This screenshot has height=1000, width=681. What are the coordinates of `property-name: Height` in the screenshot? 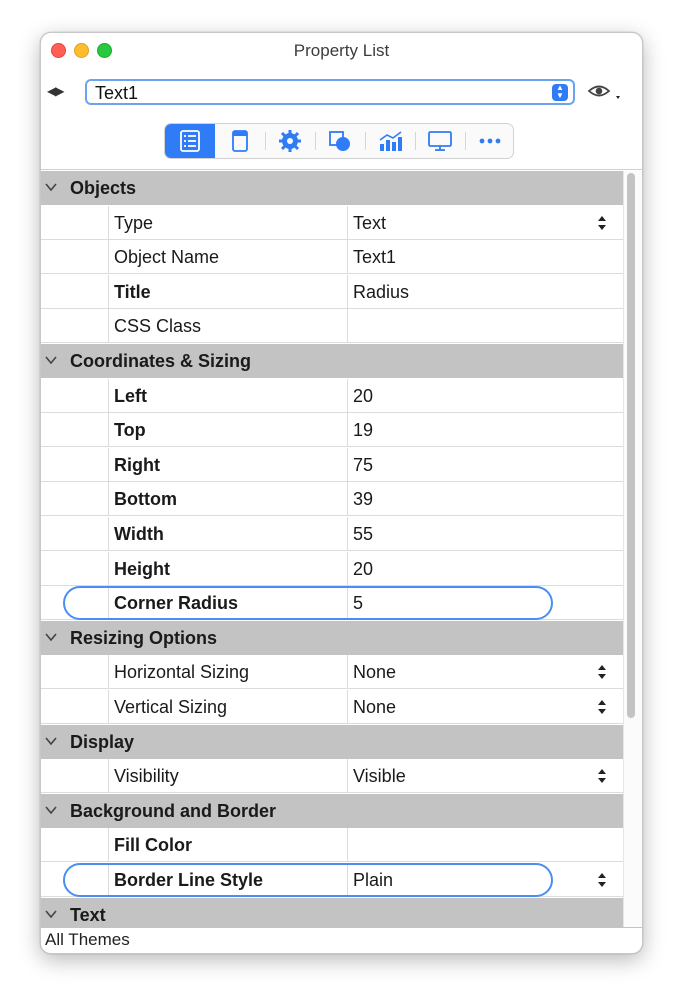 It's located at (142, 568).